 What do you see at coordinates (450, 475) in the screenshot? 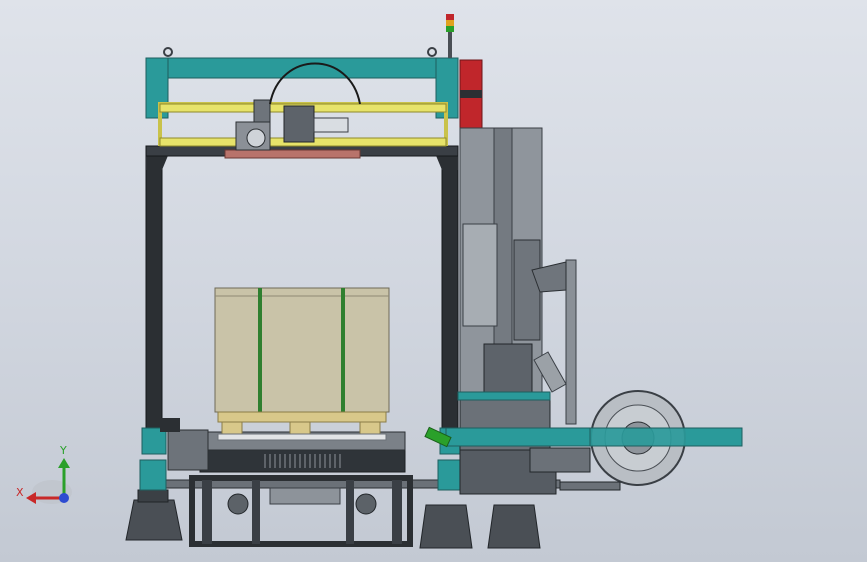
I see `right-post-foot-teal` at bounding box center [450, 475].